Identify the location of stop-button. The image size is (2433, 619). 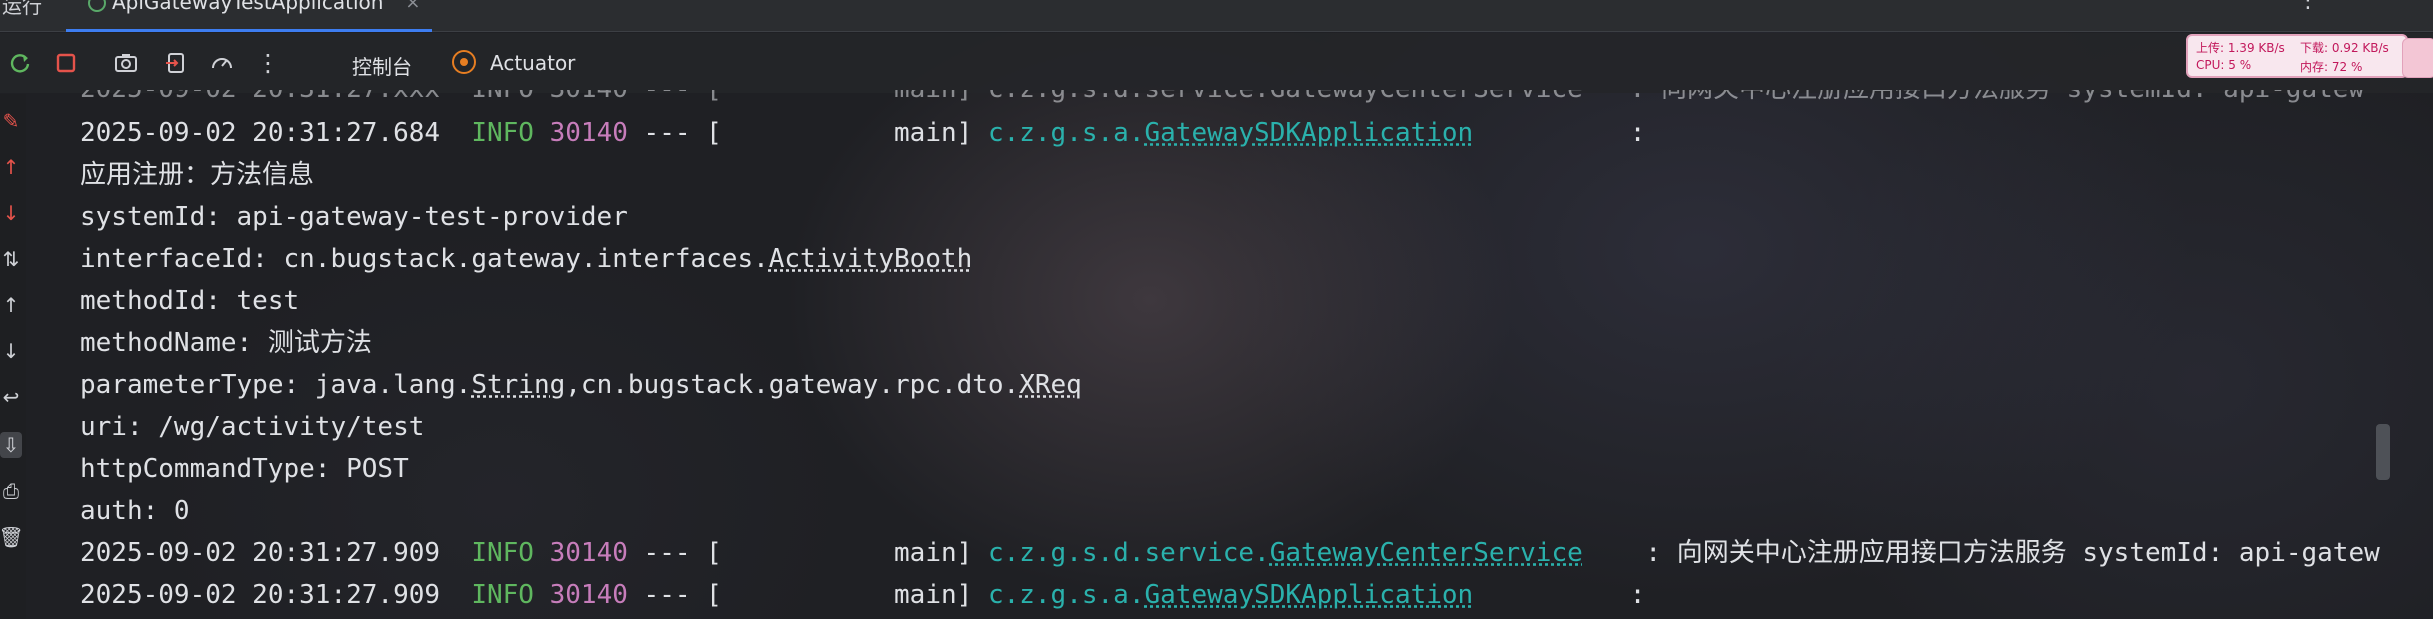
(66, 63).